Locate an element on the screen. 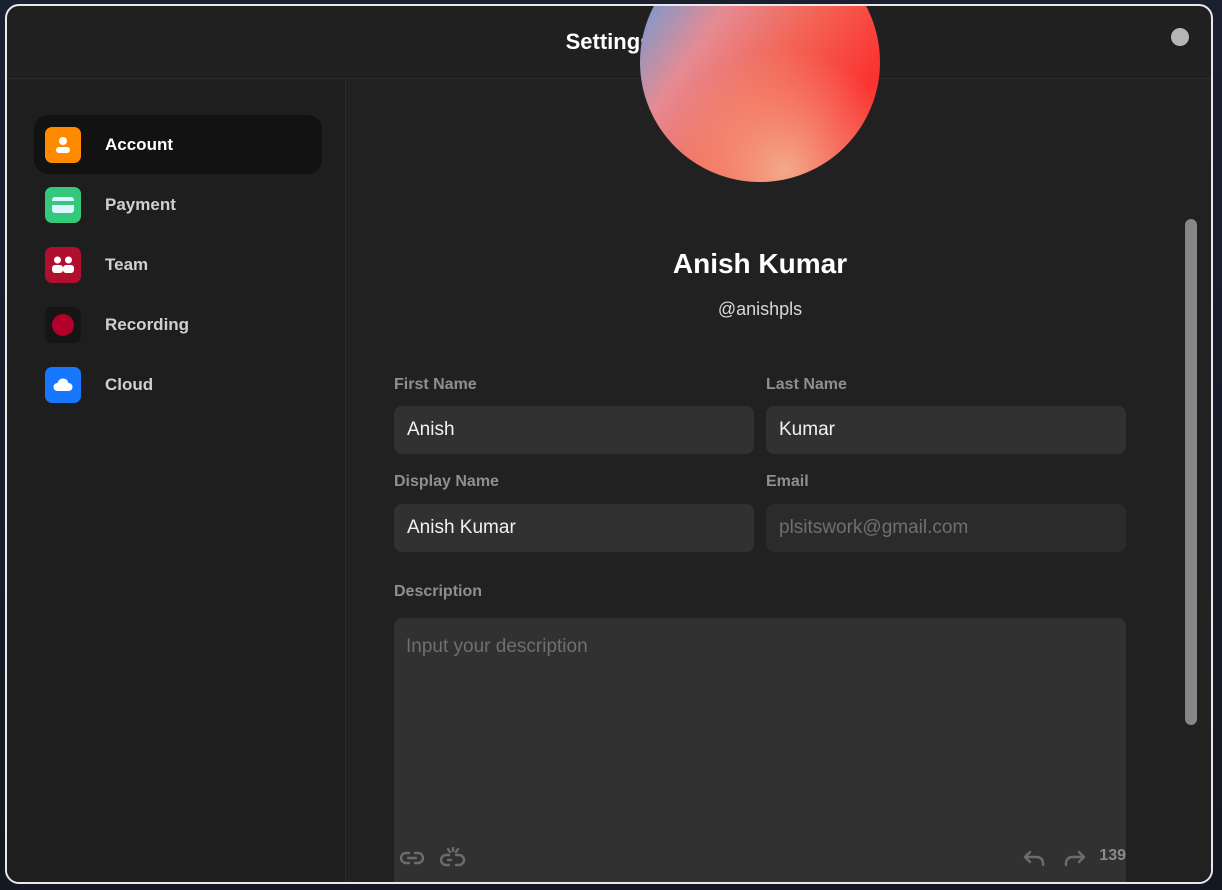  first-name-label: First Name is located at coordinates (435, 384).